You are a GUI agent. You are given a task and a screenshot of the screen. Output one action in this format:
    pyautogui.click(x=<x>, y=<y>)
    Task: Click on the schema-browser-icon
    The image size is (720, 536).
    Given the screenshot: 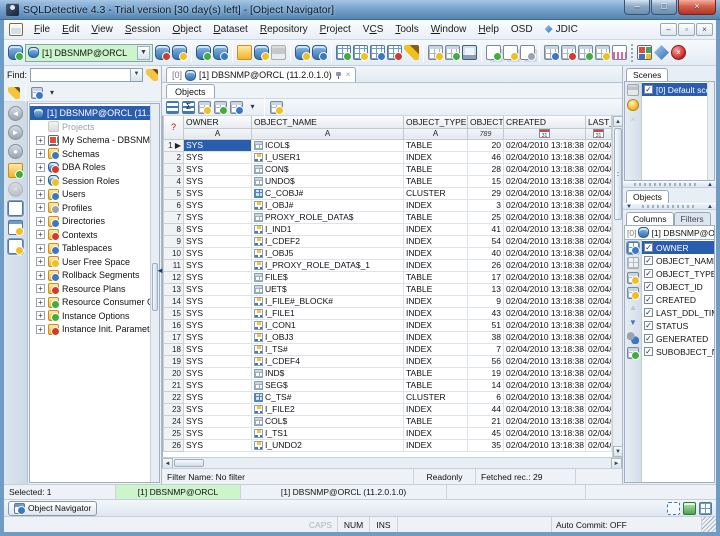 What is the action you would take?
    pyautogui.click(x=361, y=53)
    